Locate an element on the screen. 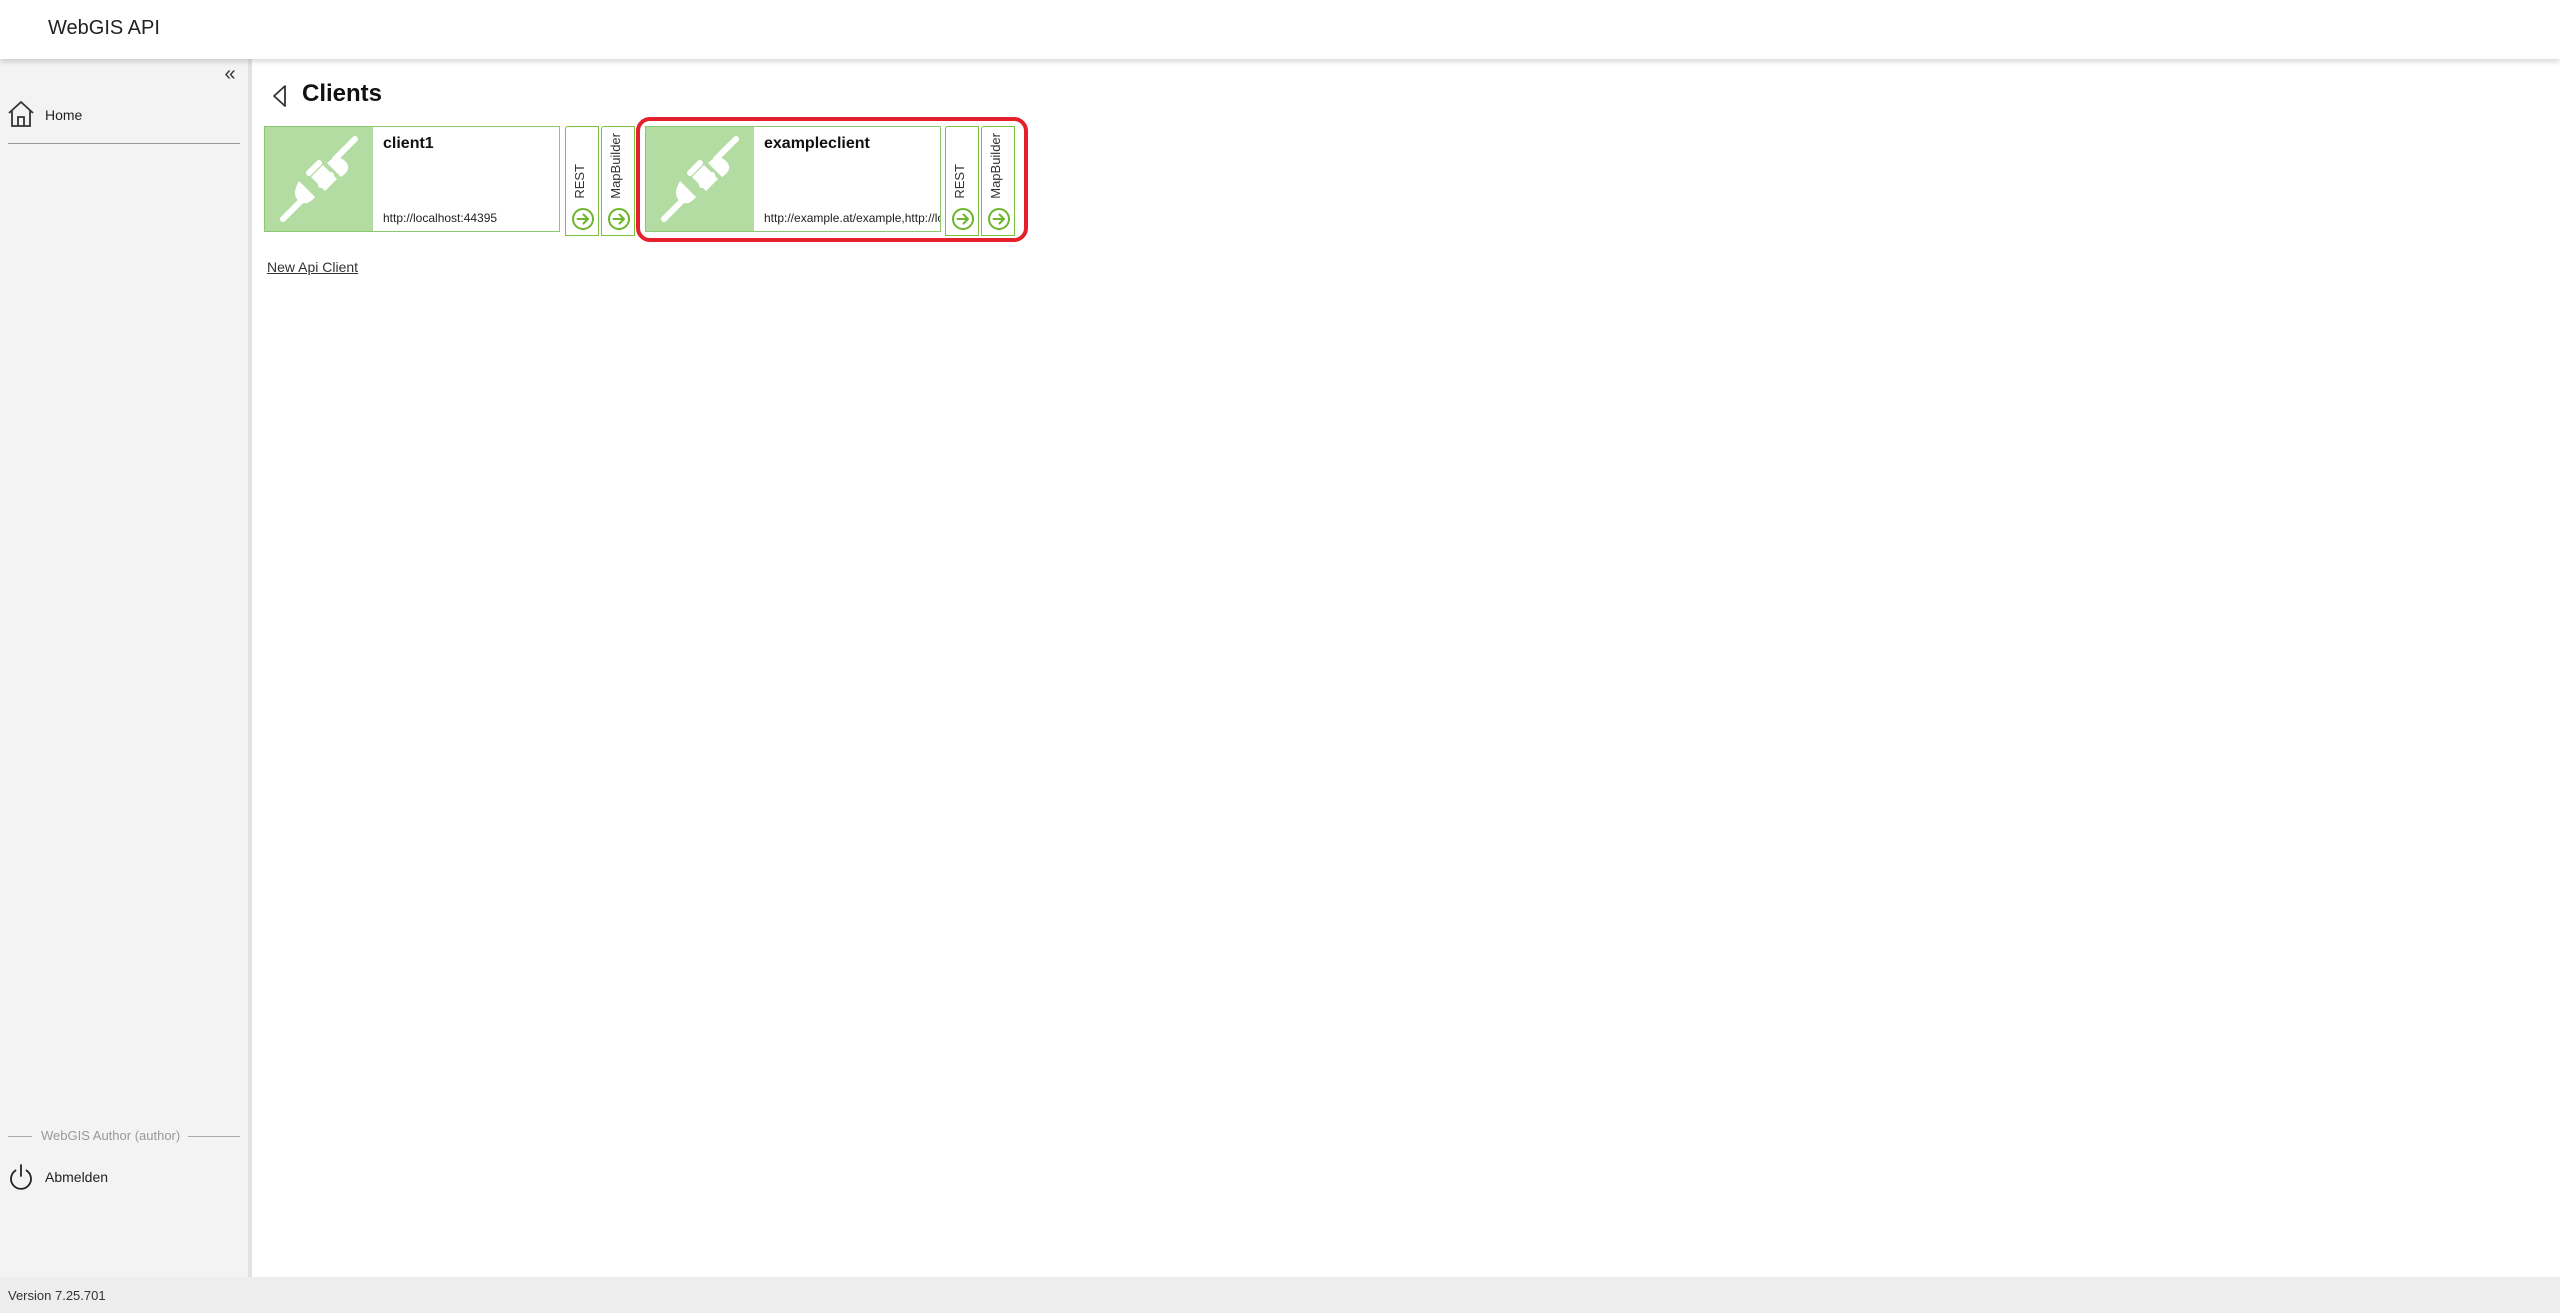  rest-tab-exampleclient: REST is located at coordinates (962, 181).